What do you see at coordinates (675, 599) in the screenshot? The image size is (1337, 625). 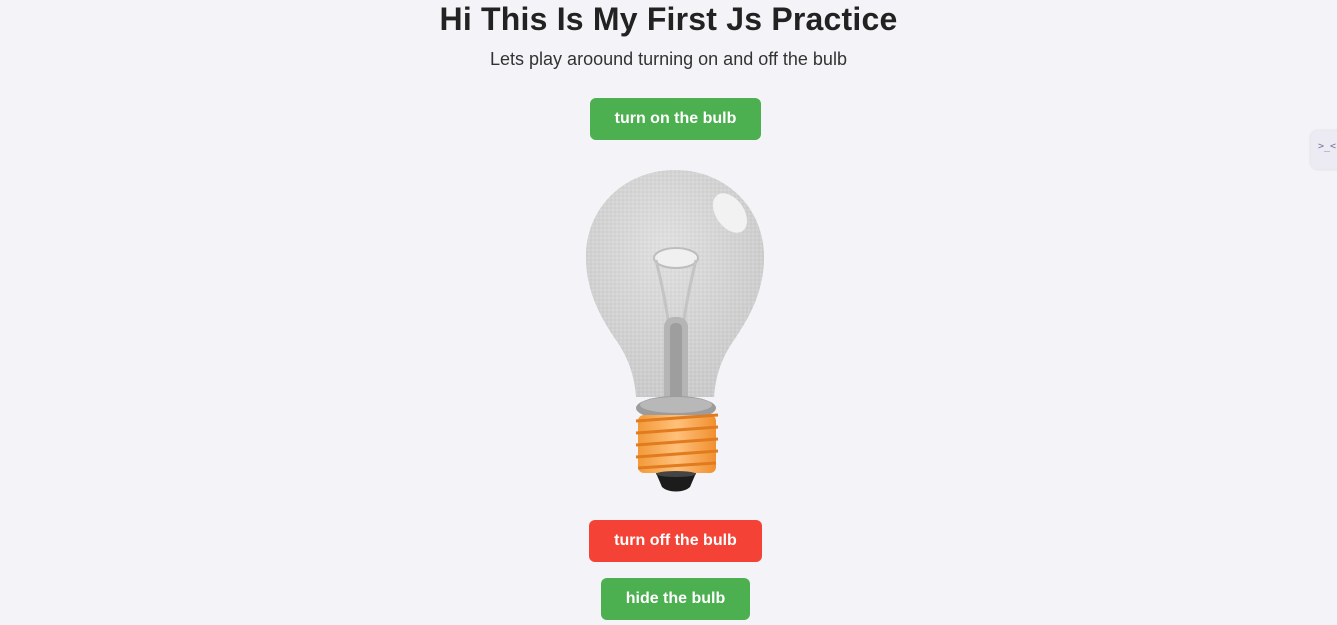 I see `hide-bulb-button: hide the bulb` at bounding box center [675, 599].